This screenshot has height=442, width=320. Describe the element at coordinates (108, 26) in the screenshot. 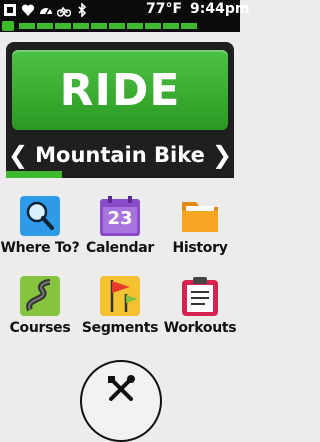

I see `battery-segments` at that location.